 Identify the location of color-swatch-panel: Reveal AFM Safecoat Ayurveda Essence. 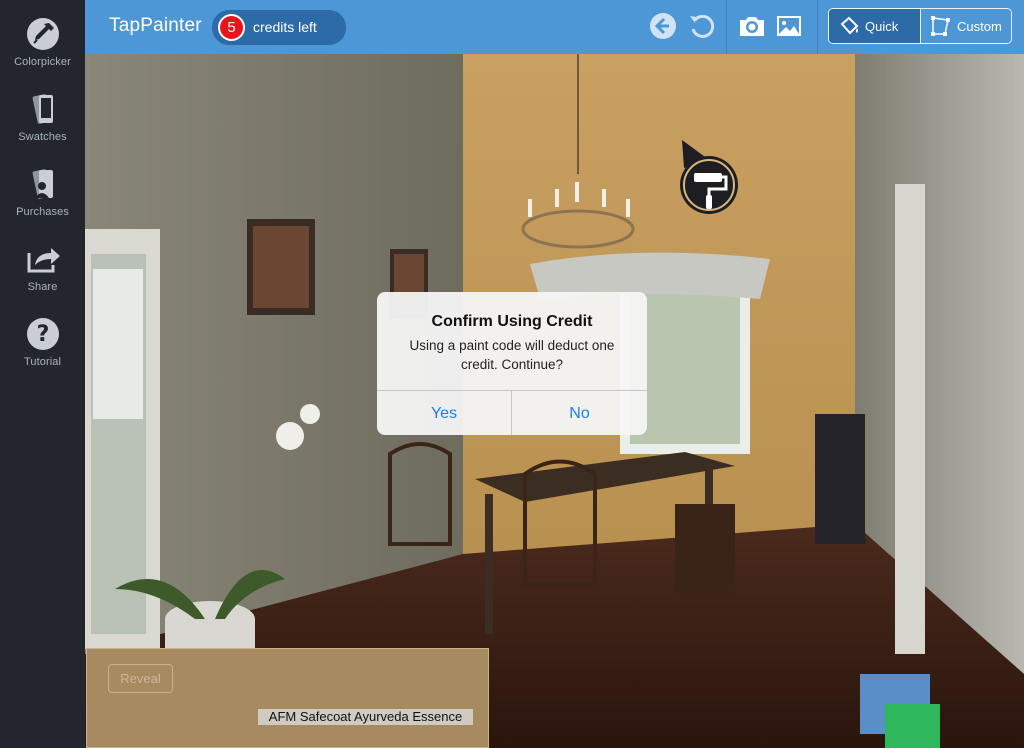
(287, 698).